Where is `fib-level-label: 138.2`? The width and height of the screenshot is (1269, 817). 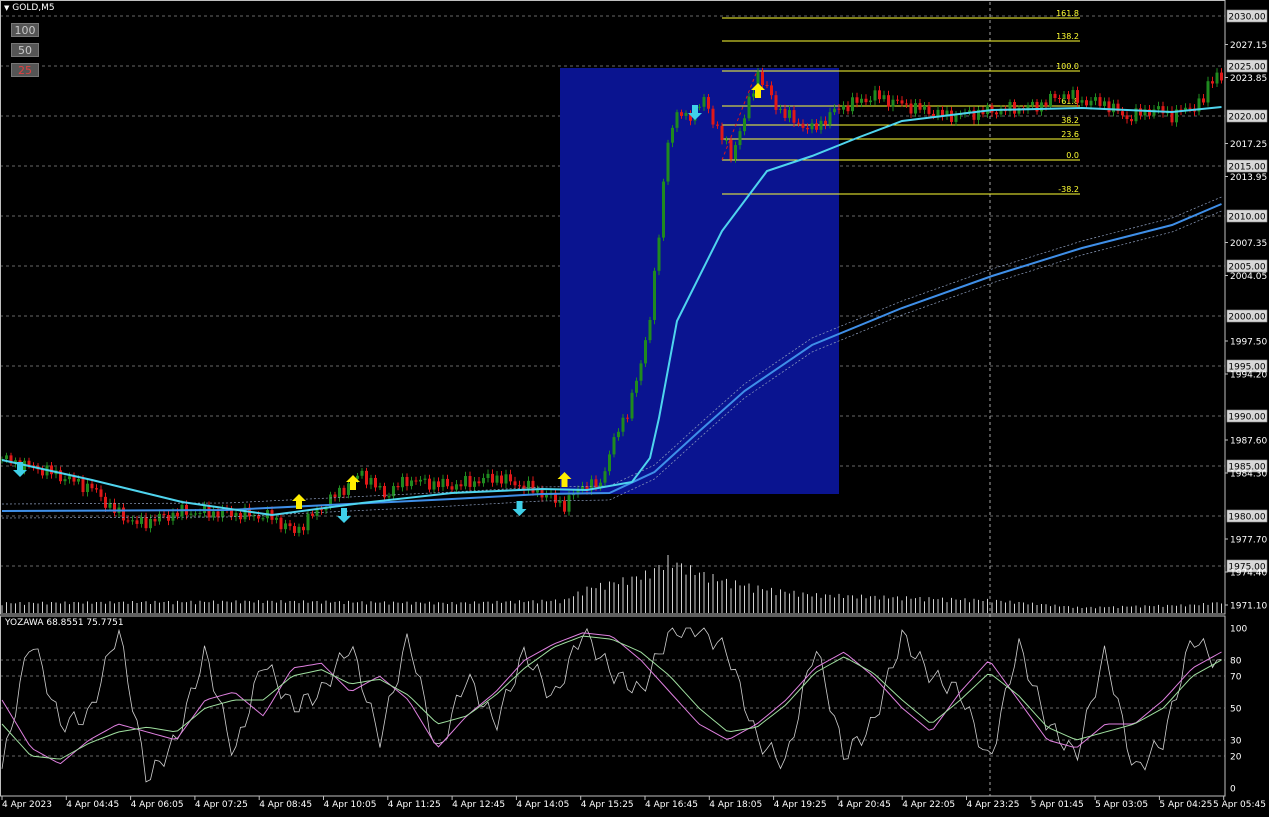 fib-level-label: 138.2 is located at coordinates (1067, 36).